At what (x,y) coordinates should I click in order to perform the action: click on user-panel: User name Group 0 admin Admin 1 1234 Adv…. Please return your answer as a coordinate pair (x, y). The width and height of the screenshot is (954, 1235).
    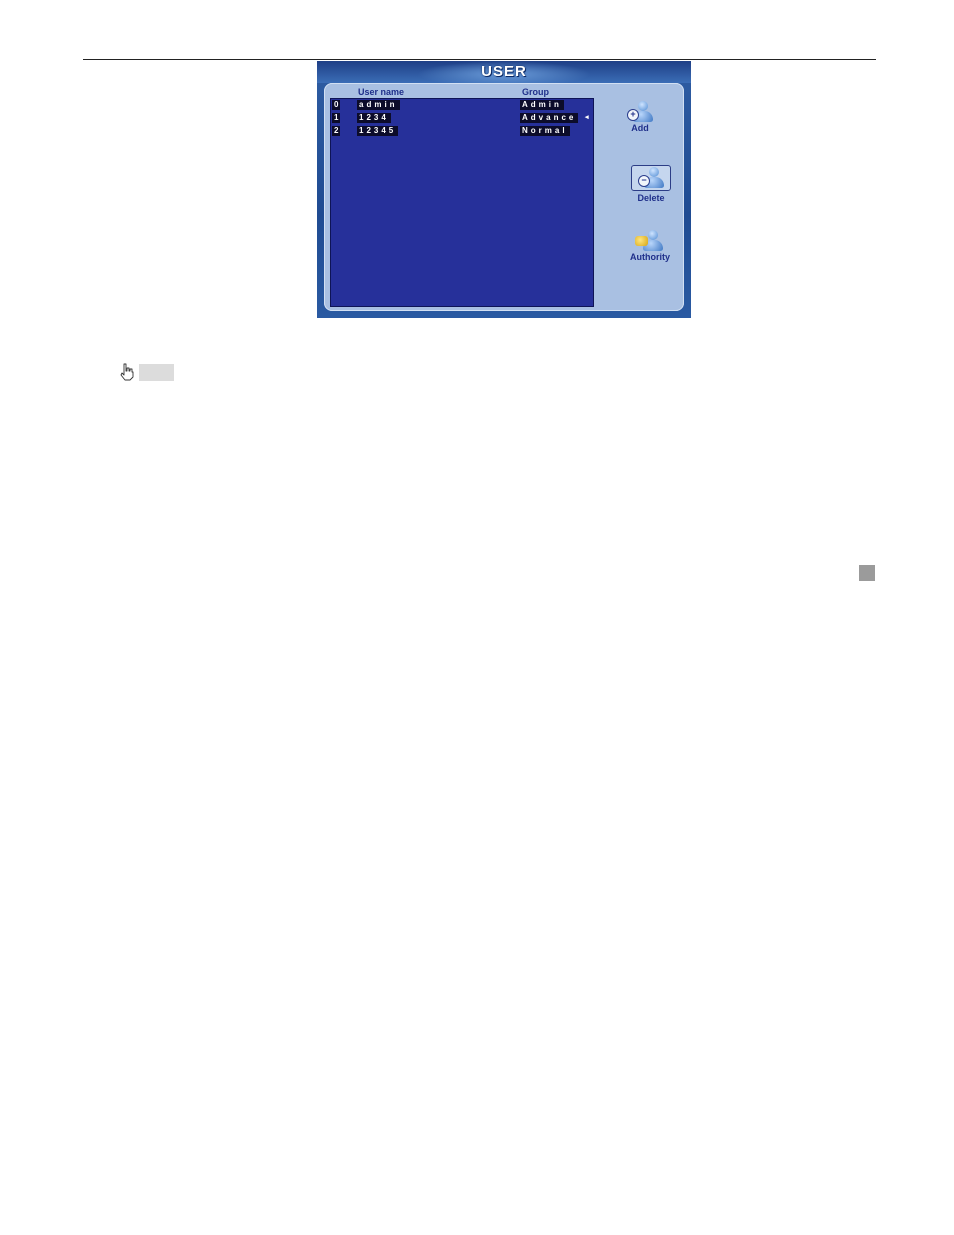
    Looking at the image, I should click on (504, 197).